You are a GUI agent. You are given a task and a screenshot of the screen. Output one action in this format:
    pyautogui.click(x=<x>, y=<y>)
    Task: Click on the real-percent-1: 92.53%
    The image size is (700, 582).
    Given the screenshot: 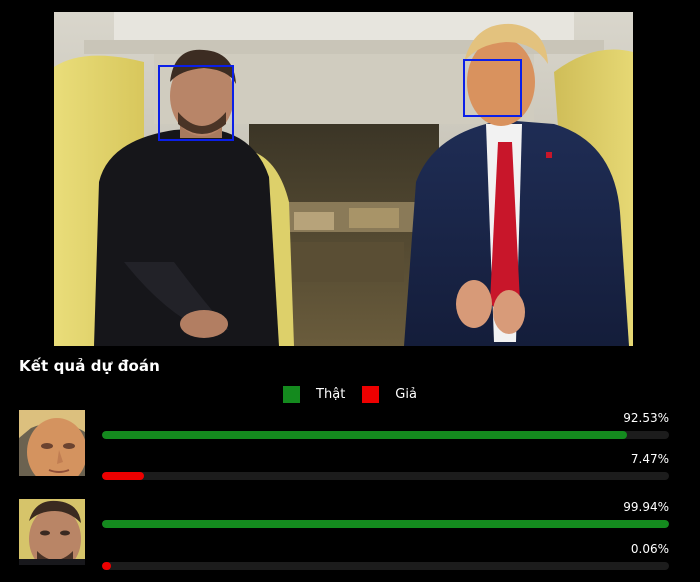 What is the action you would take?
    pyautogui.click(x=646, y=418)
    